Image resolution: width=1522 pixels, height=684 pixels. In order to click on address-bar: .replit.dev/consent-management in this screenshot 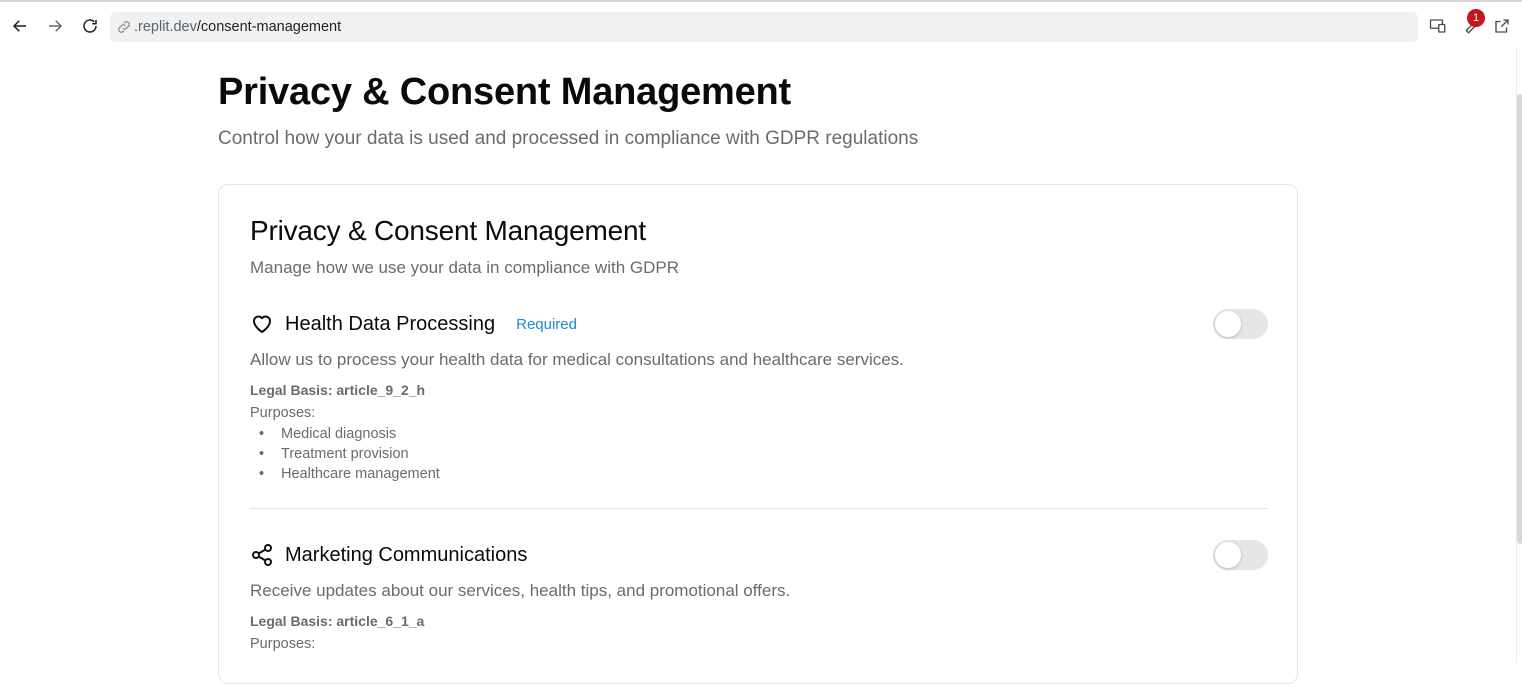, I will do `click(764, 27)`.